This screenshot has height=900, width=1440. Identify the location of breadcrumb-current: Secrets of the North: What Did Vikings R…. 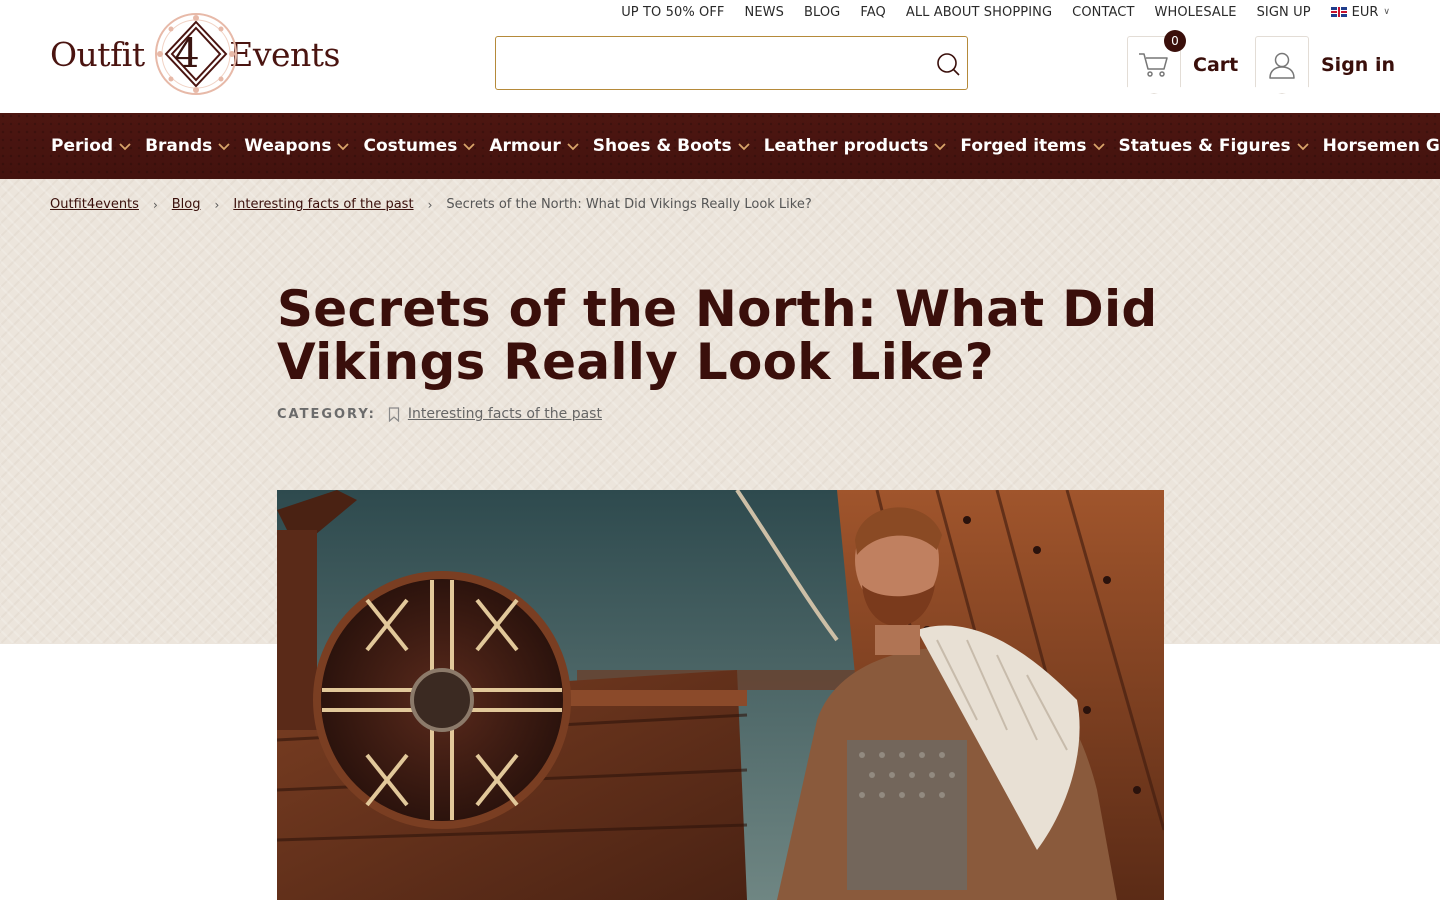
(629, 204).